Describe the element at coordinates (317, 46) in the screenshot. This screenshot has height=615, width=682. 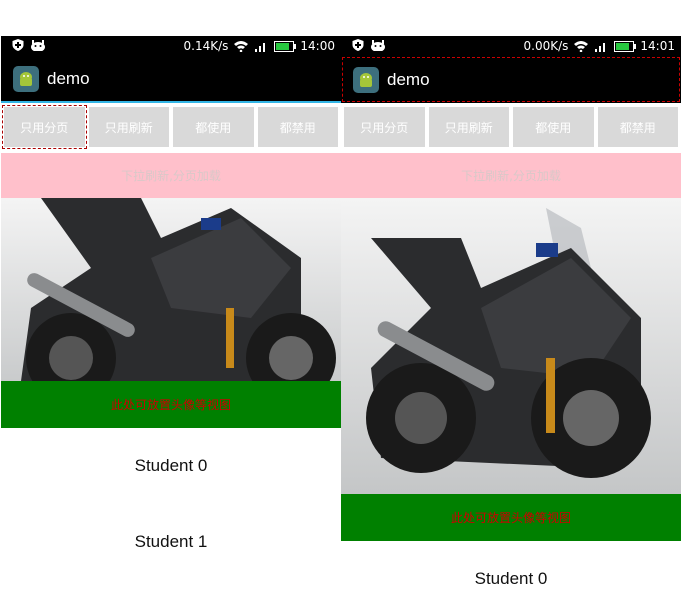
I see `clock: 14:00` at that location.